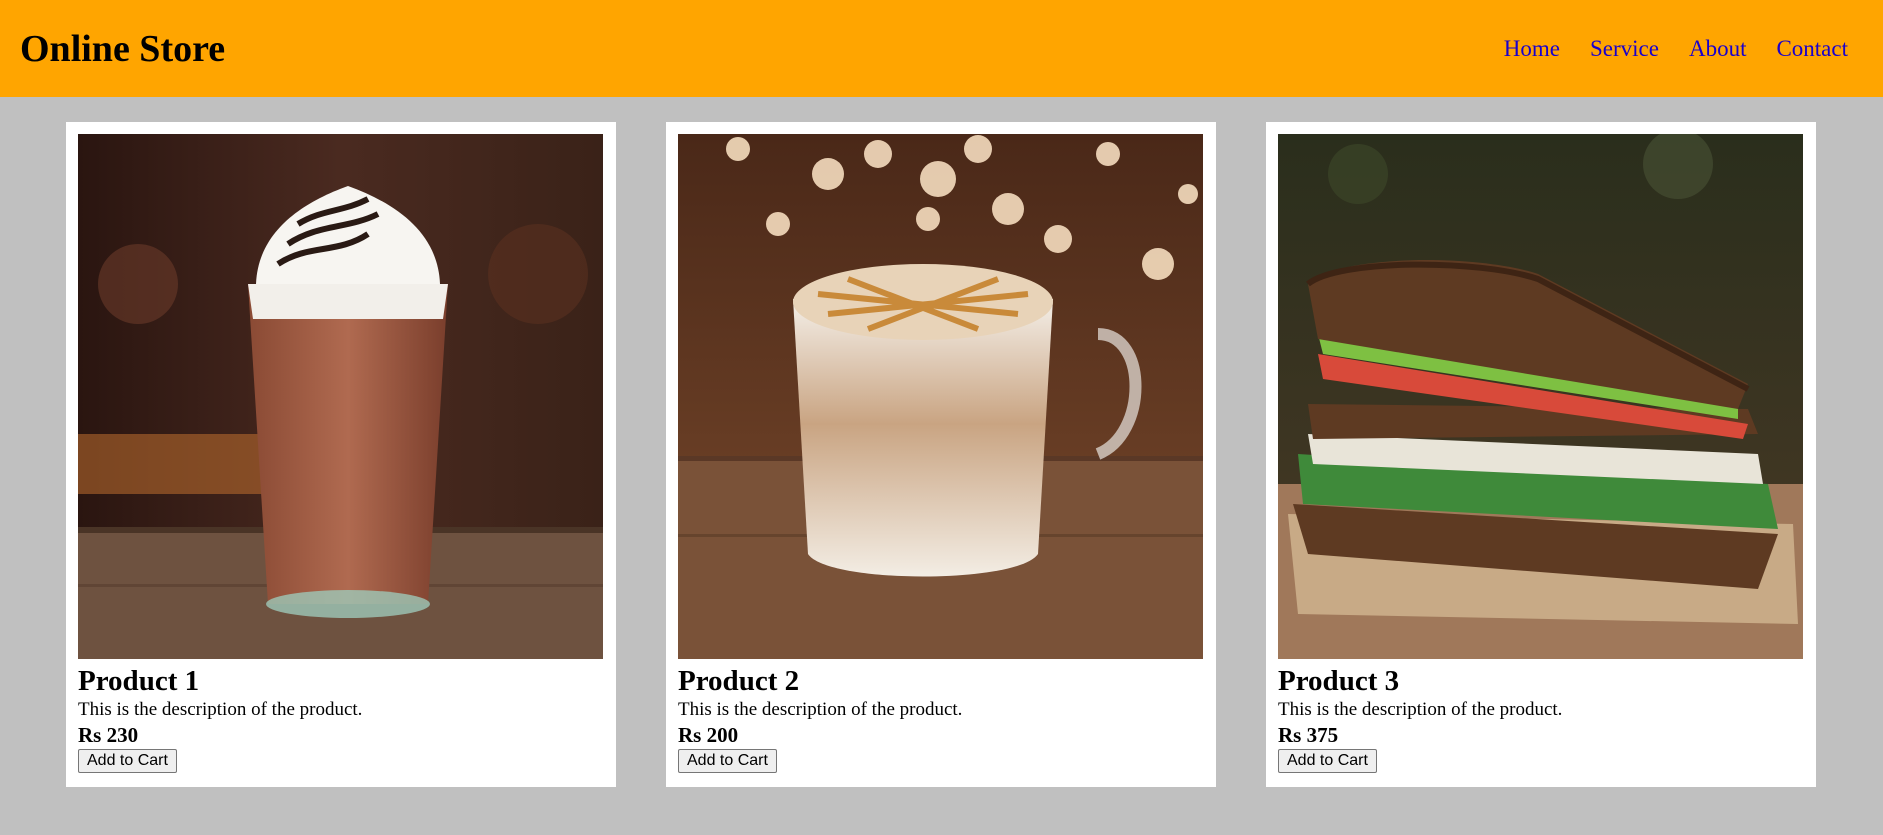  I want to click on nav-home: Home, so click(1532, 49).